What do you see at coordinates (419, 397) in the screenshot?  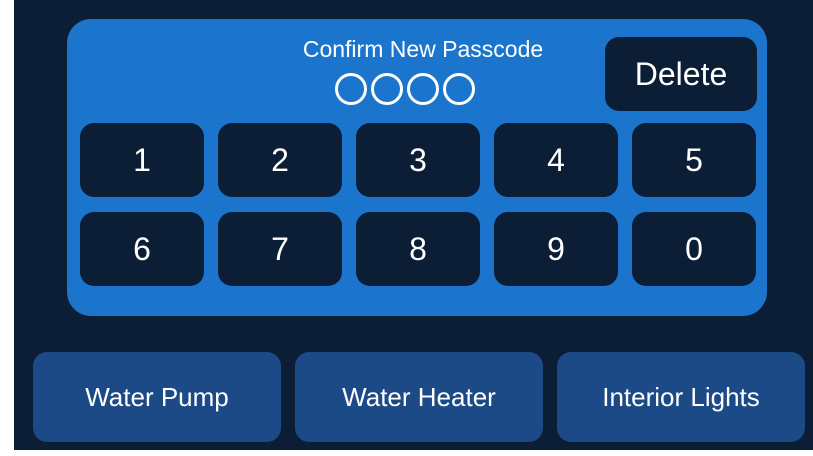 I see `water-heater-button: Water Heater` at bounding box center [419, 397].